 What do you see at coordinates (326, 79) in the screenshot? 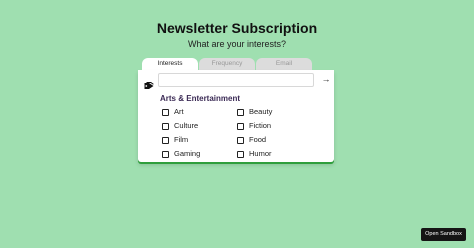
I see `arrow-right-icon: →` at bounding box center [326, 79].